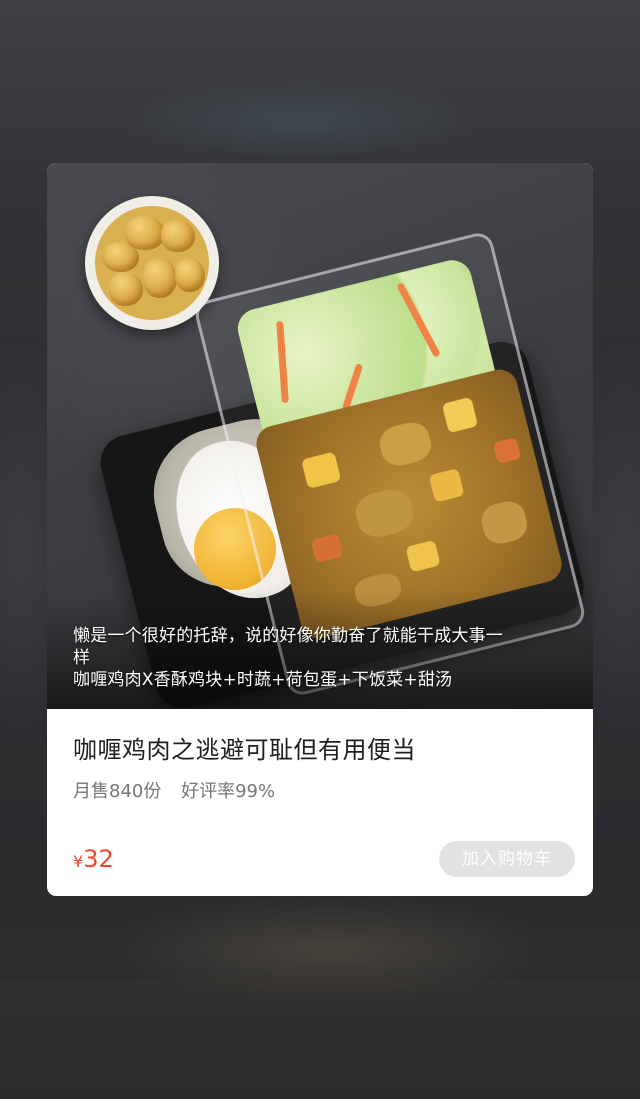 This screenshot has width=640, height=1099. I want to click on price-value: 32, so click(98, 859).